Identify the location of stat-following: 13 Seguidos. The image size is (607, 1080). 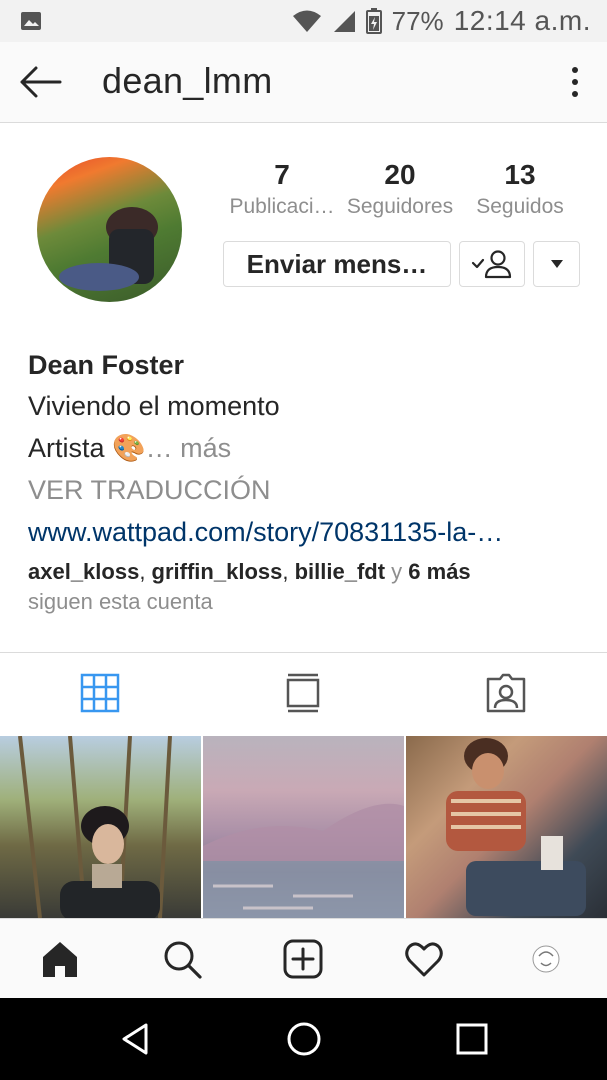
(520, 190).